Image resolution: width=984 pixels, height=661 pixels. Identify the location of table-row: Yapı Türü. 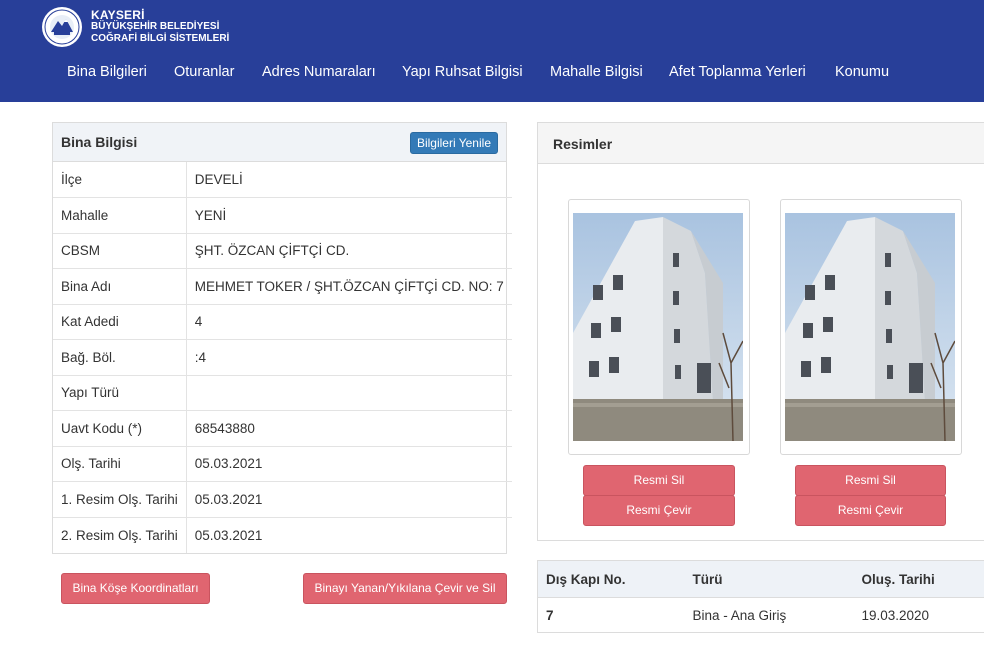
(282, 392).